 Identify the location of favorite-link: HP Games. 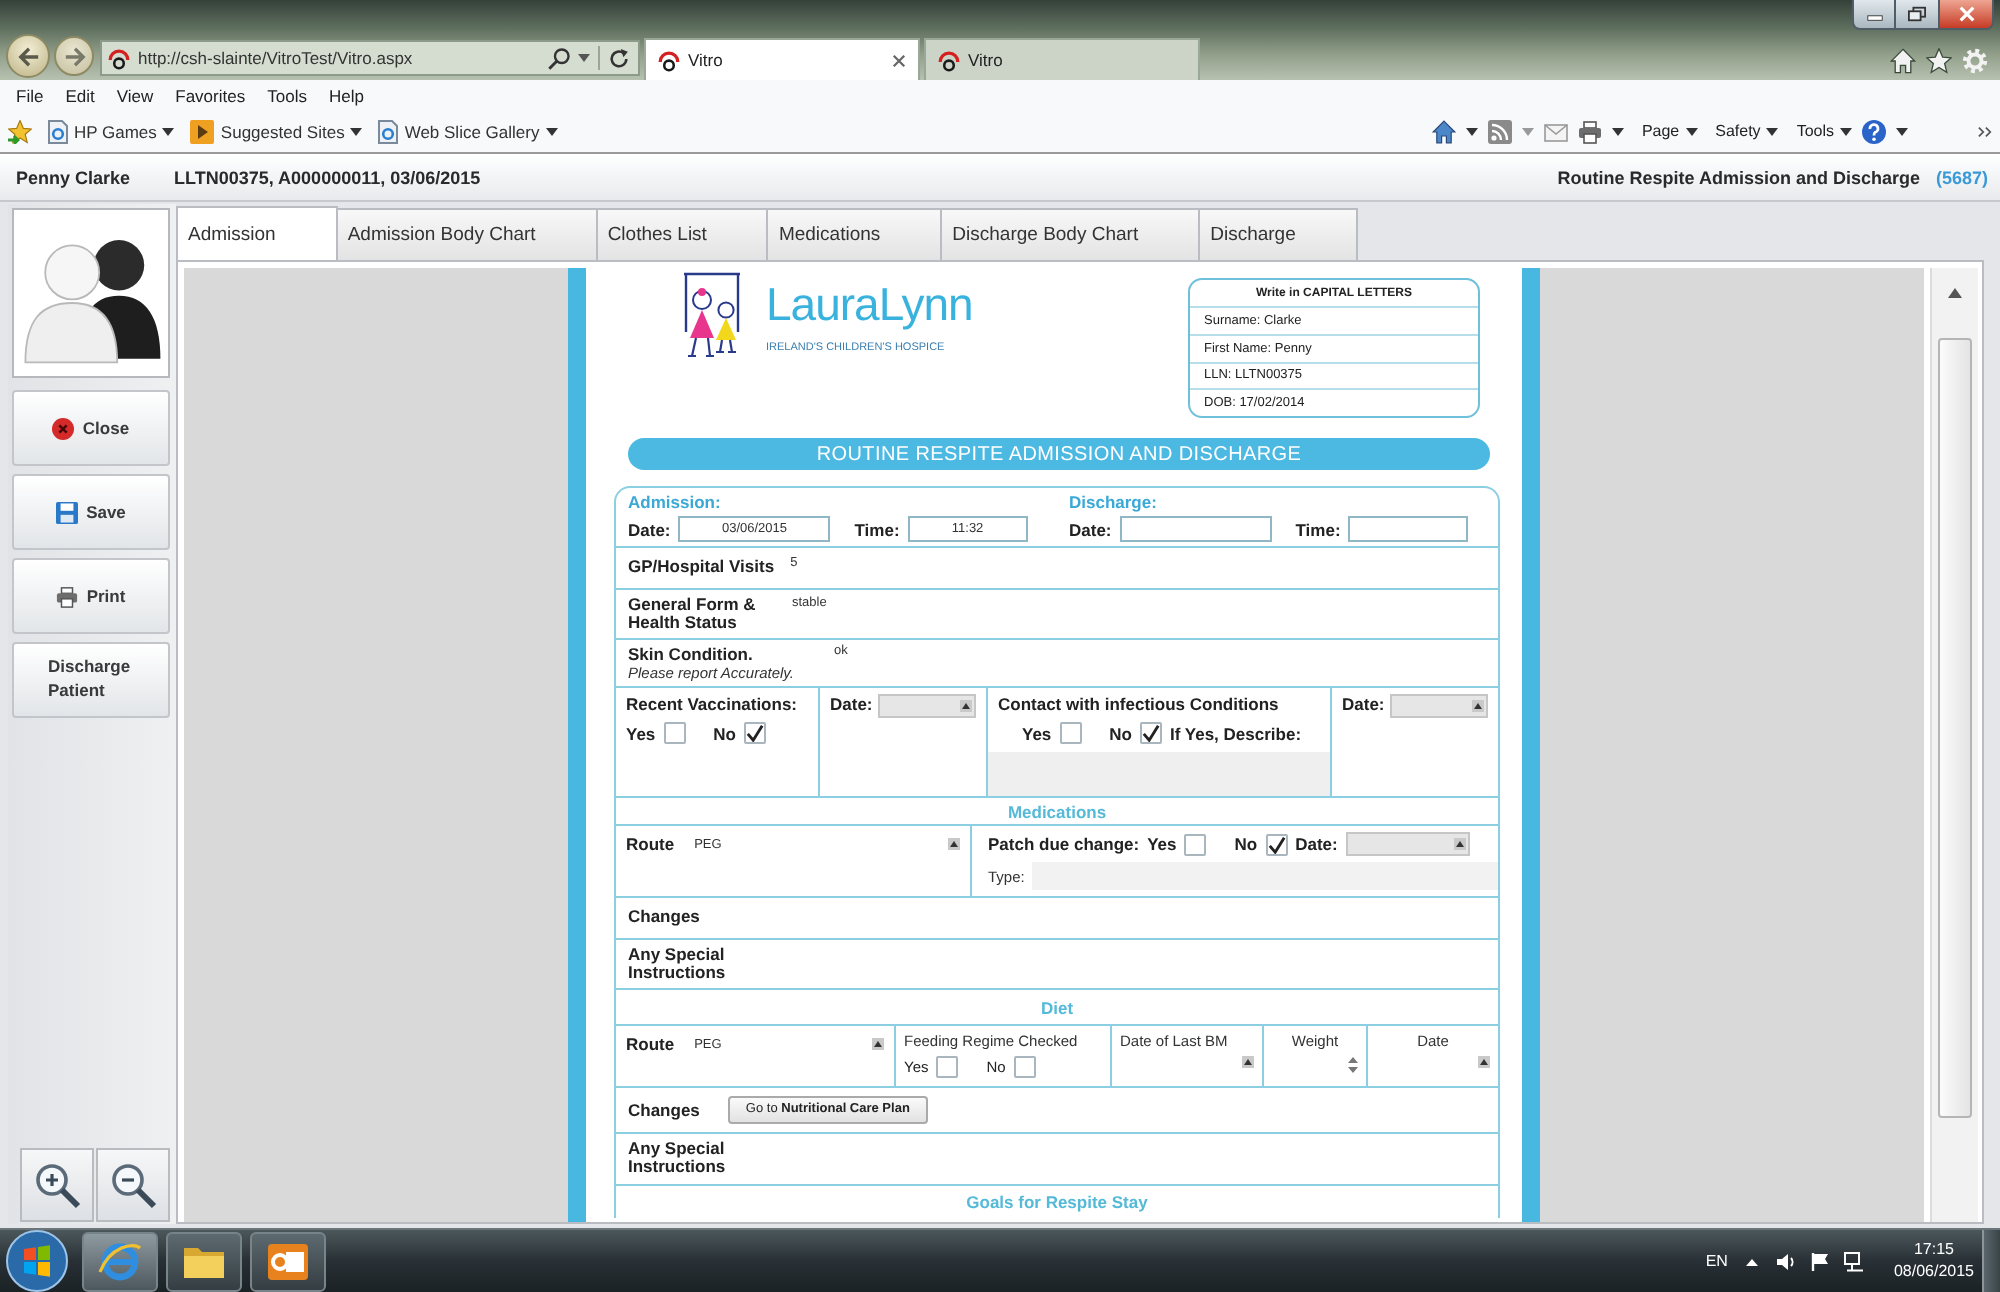
(111, 131).